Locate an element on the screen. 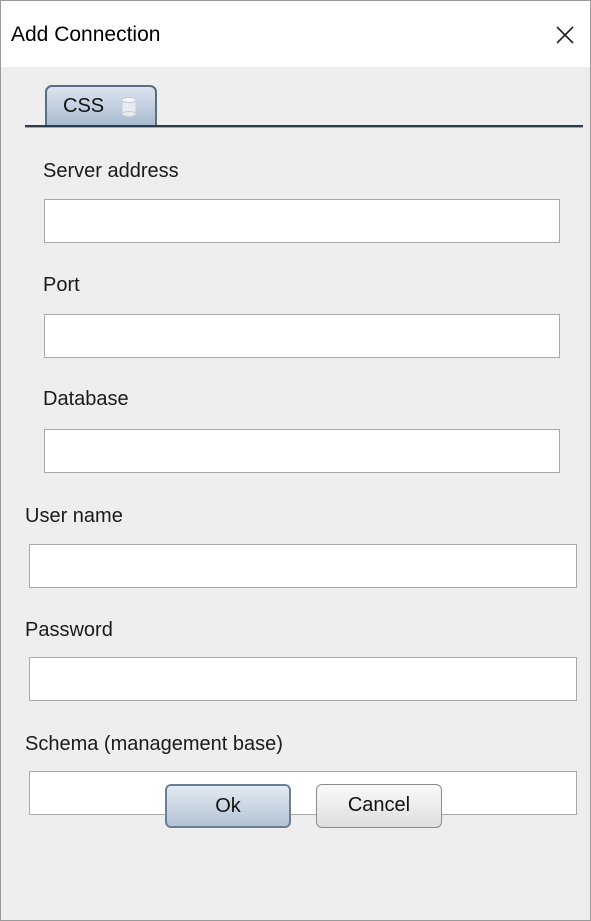  close-icon is located at coordinates (565, 35).